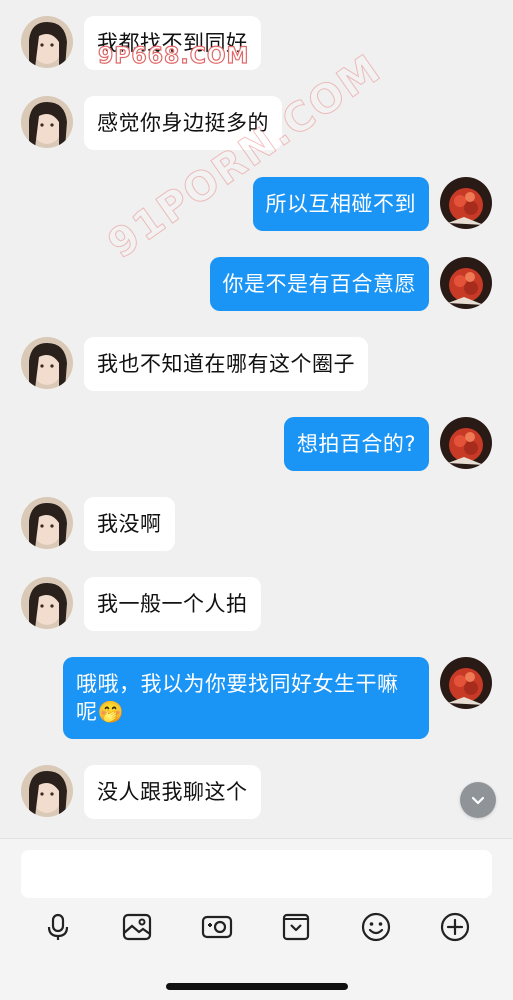 This screenshot has width=513, height=1000. I want to click on message-bubble: 所以互相碰不到, so click(340, 204).